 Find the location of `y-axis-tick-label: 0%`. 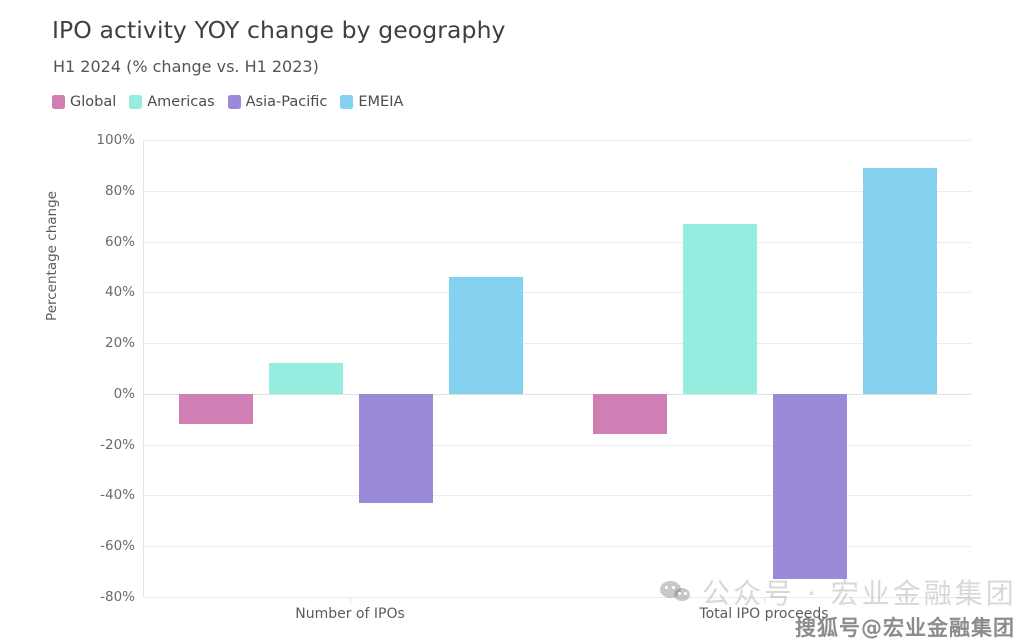

y-axis-tick-label: 0% is located at coordinates (124, 393).